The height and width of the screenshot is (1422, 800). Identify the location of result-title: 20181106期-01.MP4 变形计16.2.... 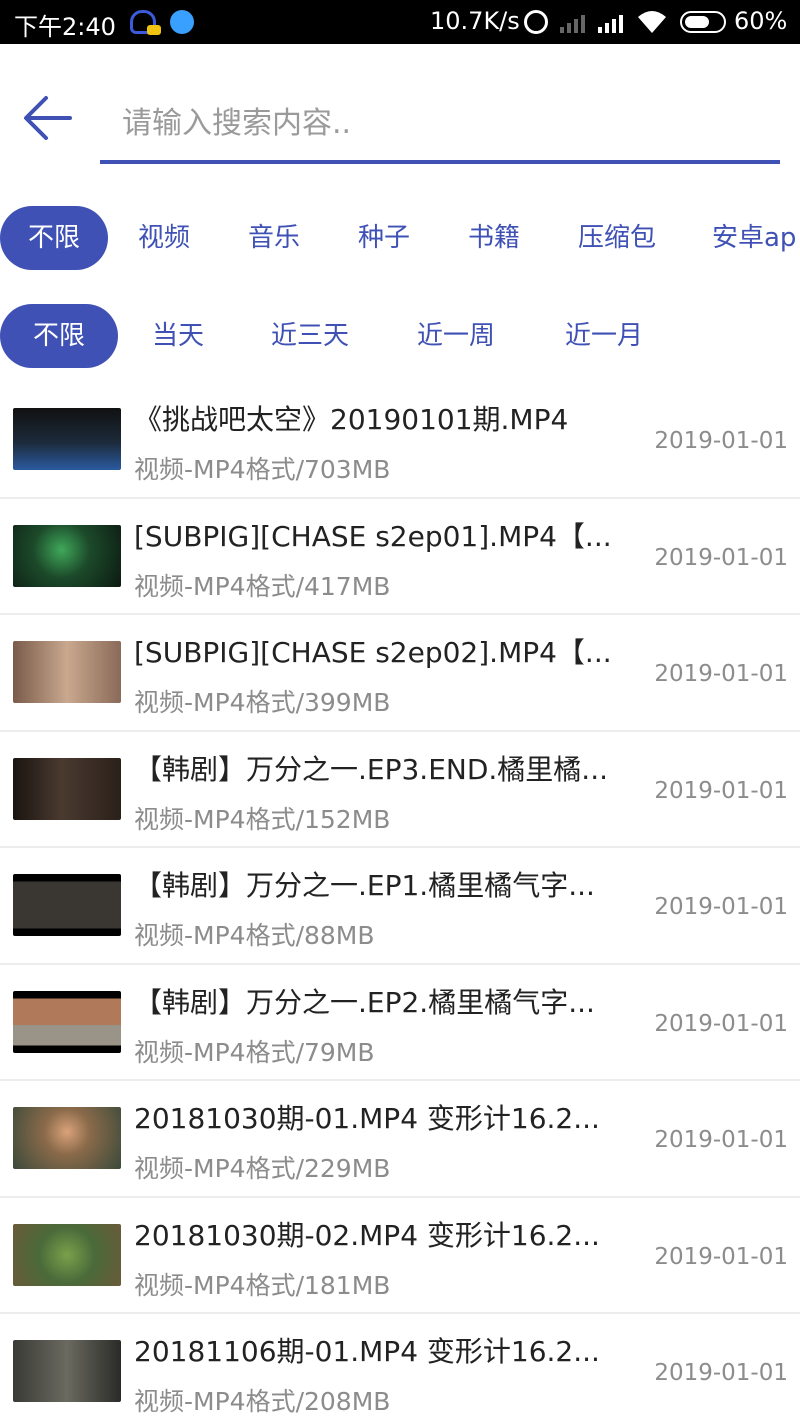
(367, 1351).